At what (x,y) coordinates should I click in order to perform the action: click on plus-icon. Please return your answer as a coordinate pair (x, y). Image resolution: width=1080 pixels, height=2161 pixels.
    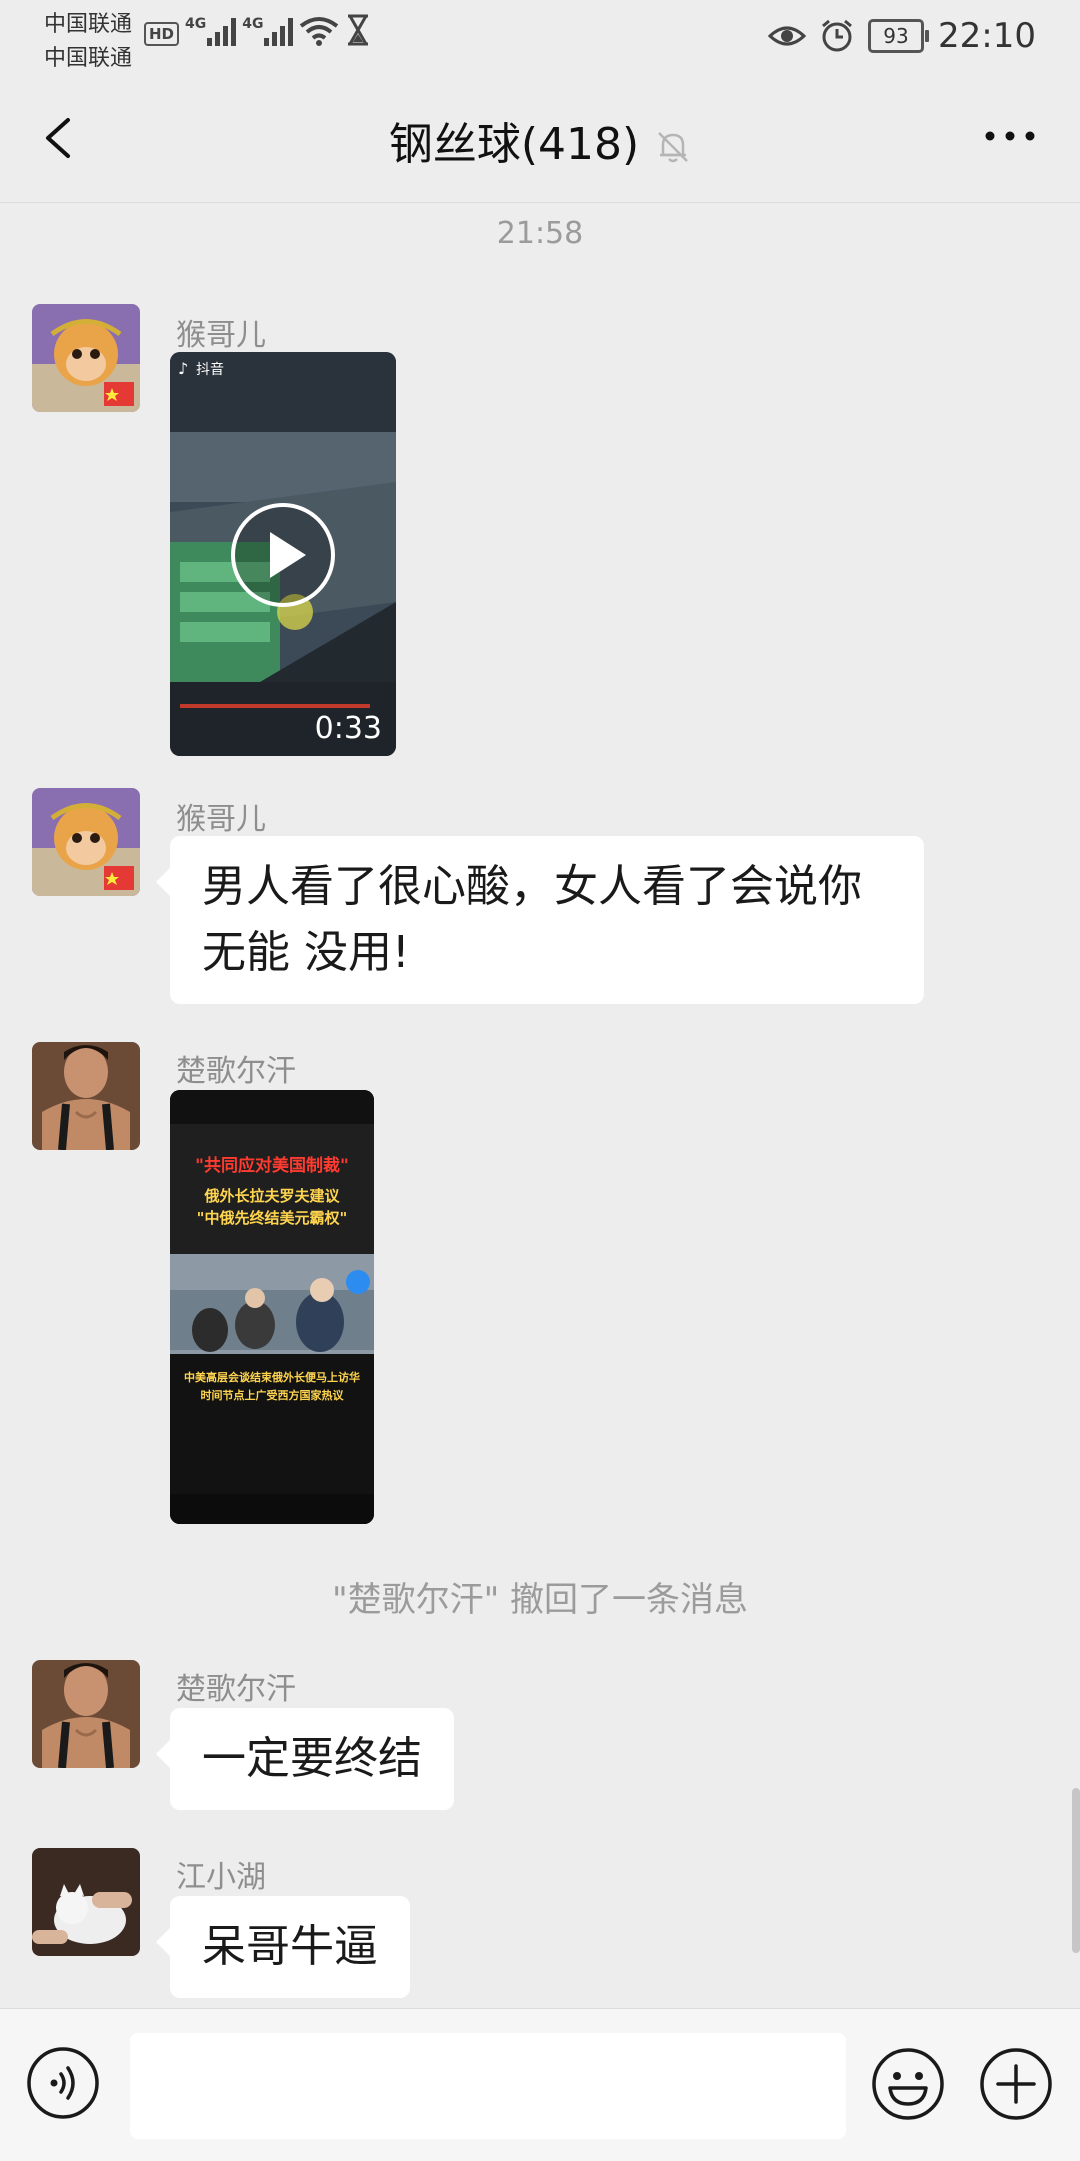
    Looking at the image, I should click on (1016, 2084).